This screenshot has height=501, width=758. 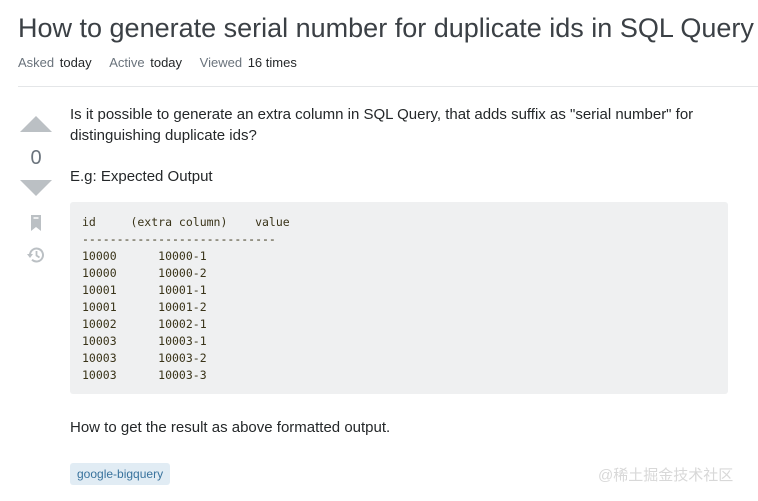 I want to click on bookmark-button, so click(x=36, y=223).